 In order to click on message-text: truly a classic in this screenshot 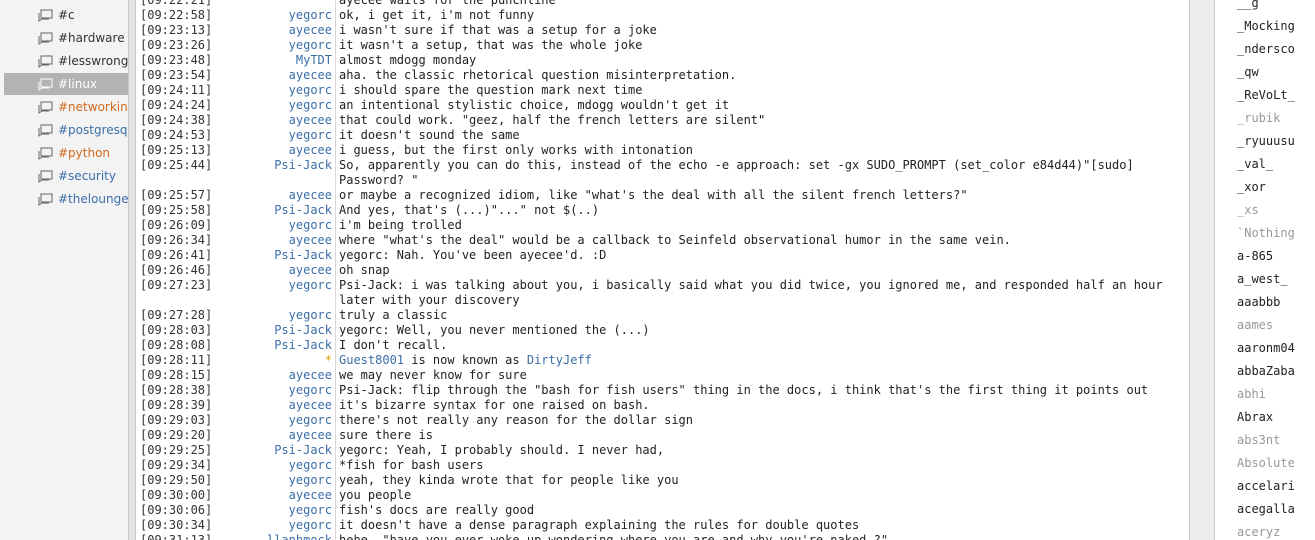, I will do `click(393, 315)`.